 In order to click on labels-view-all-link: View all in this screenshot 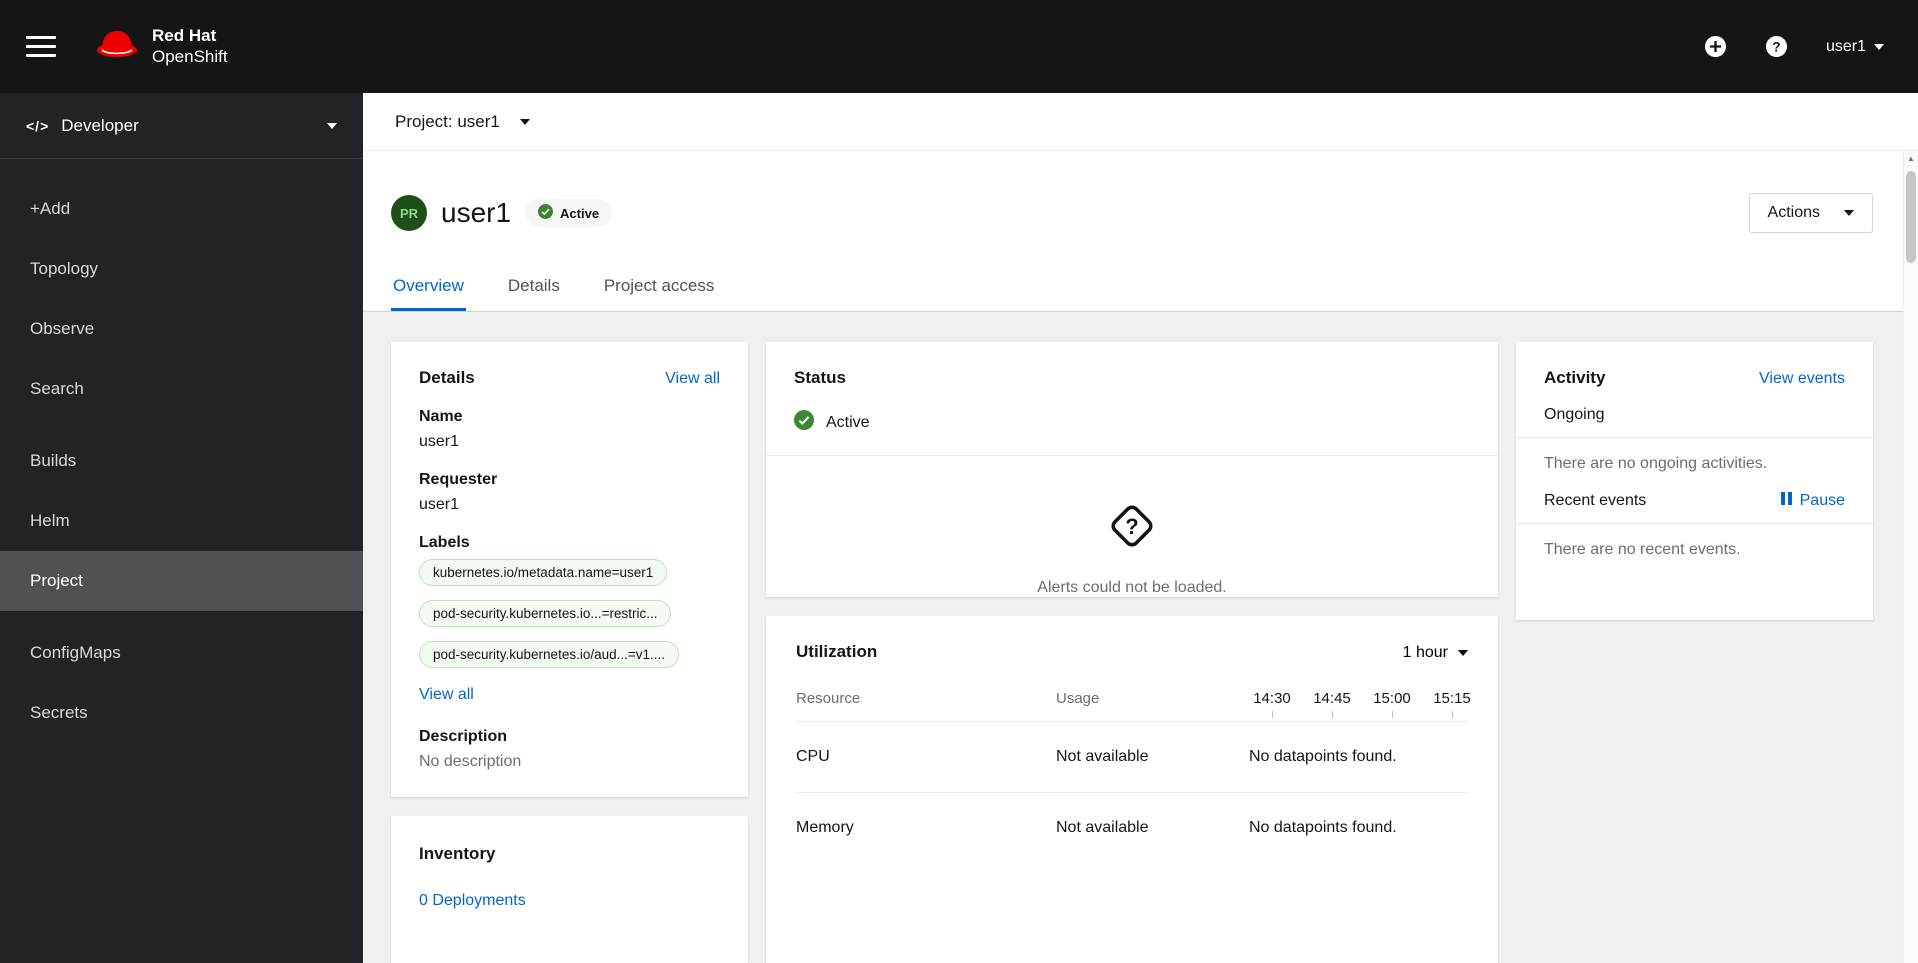, I will do `click(446, 695)`.